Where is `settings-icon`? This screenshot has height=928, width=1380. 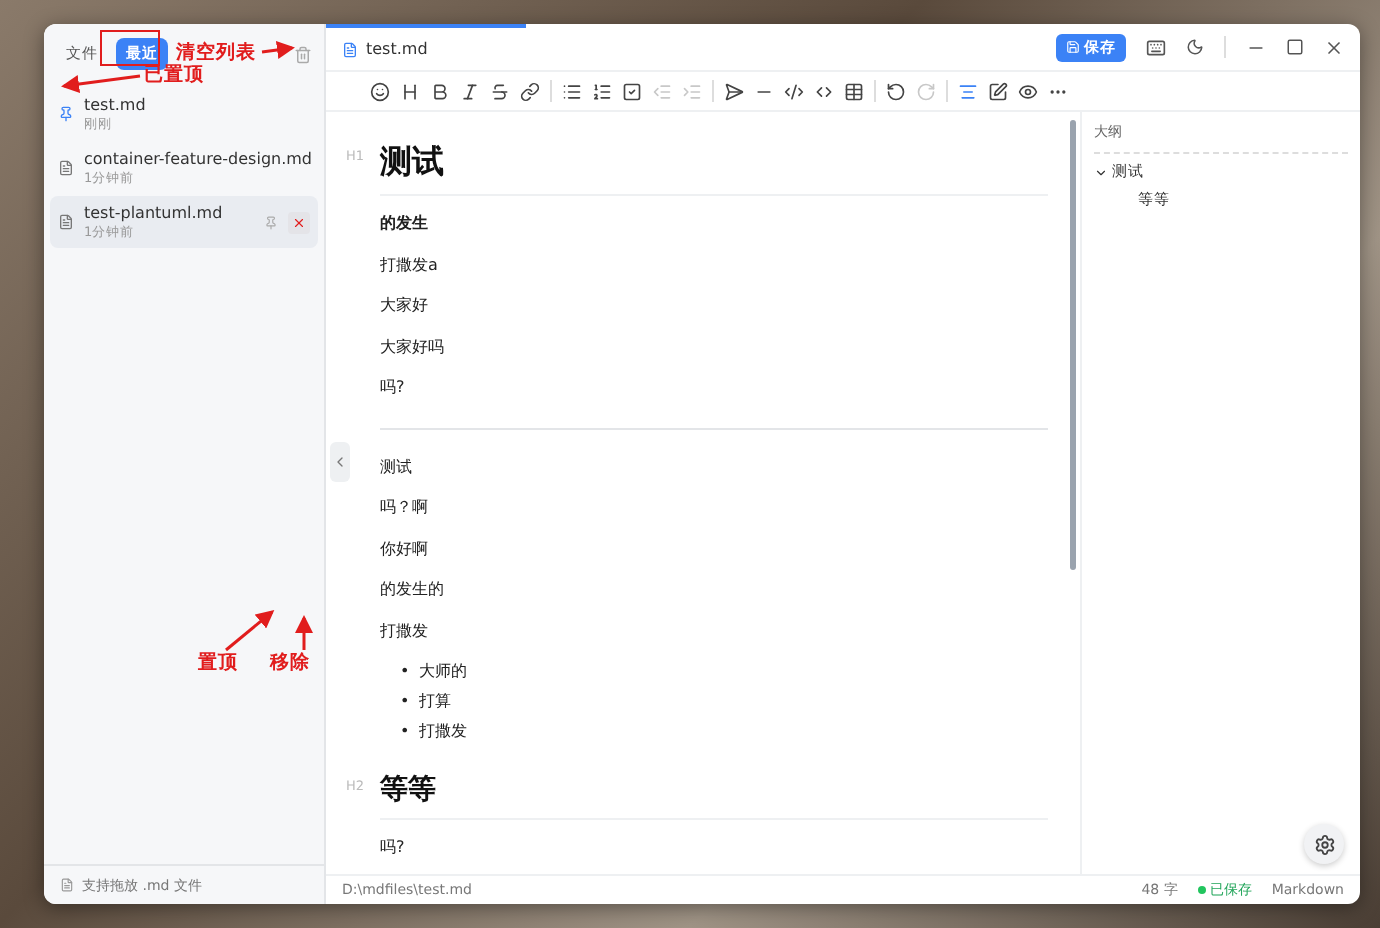
settings-icon is located at coordinates (1324, 844).